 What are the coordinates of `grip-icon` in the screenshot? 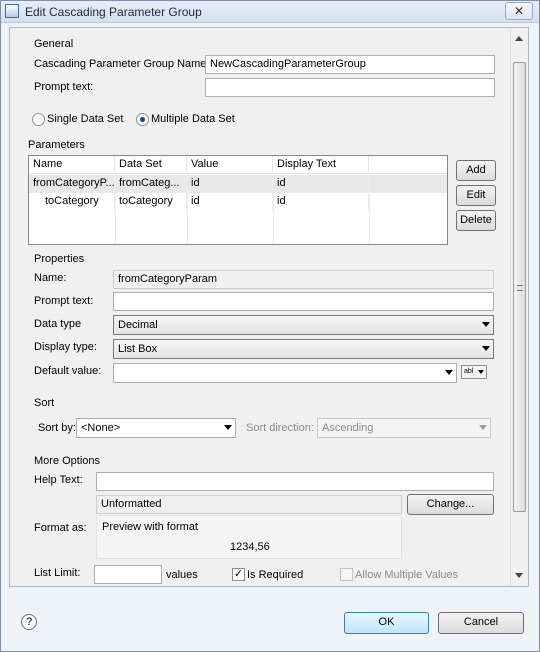 It's located at (520, 288).